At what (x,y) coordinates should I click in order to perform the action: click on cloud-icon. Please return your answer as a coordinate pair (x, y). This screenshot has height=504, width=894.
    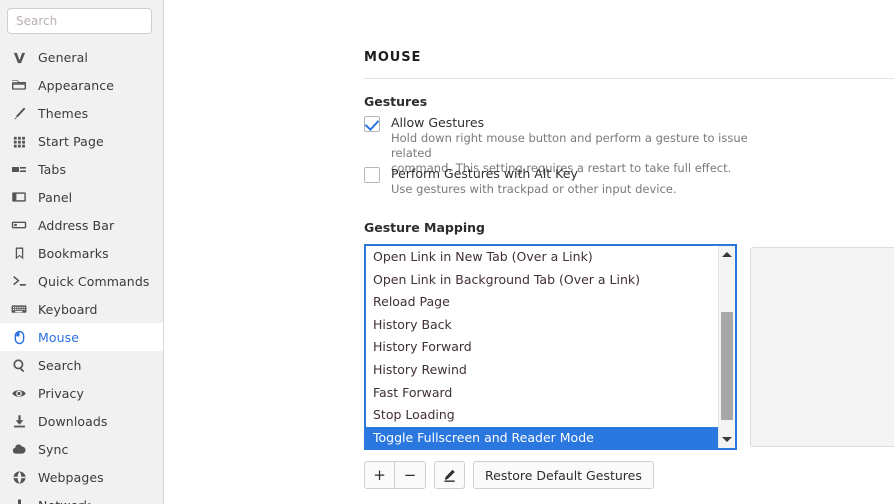
    Looking at the image, I should click on (19, 449).